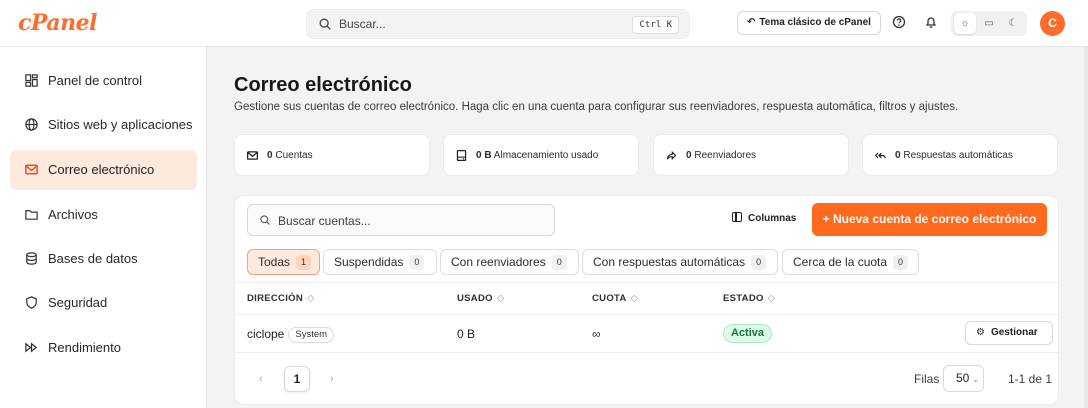 The width and height of the screenshot is (1088, 408). Describe the element at coordinates (103, 215) in the screenshot. I see `sidebar-item-files: Archivos` at that location.